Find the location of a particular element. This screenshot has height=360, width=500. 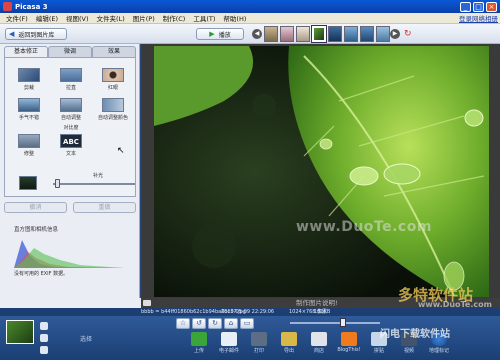

water-drop is located at coordinates (402, 174).